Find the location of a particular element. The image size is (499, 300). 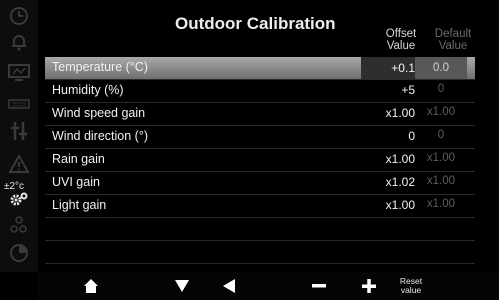

bell-icon is located at coordinates (19, 42).